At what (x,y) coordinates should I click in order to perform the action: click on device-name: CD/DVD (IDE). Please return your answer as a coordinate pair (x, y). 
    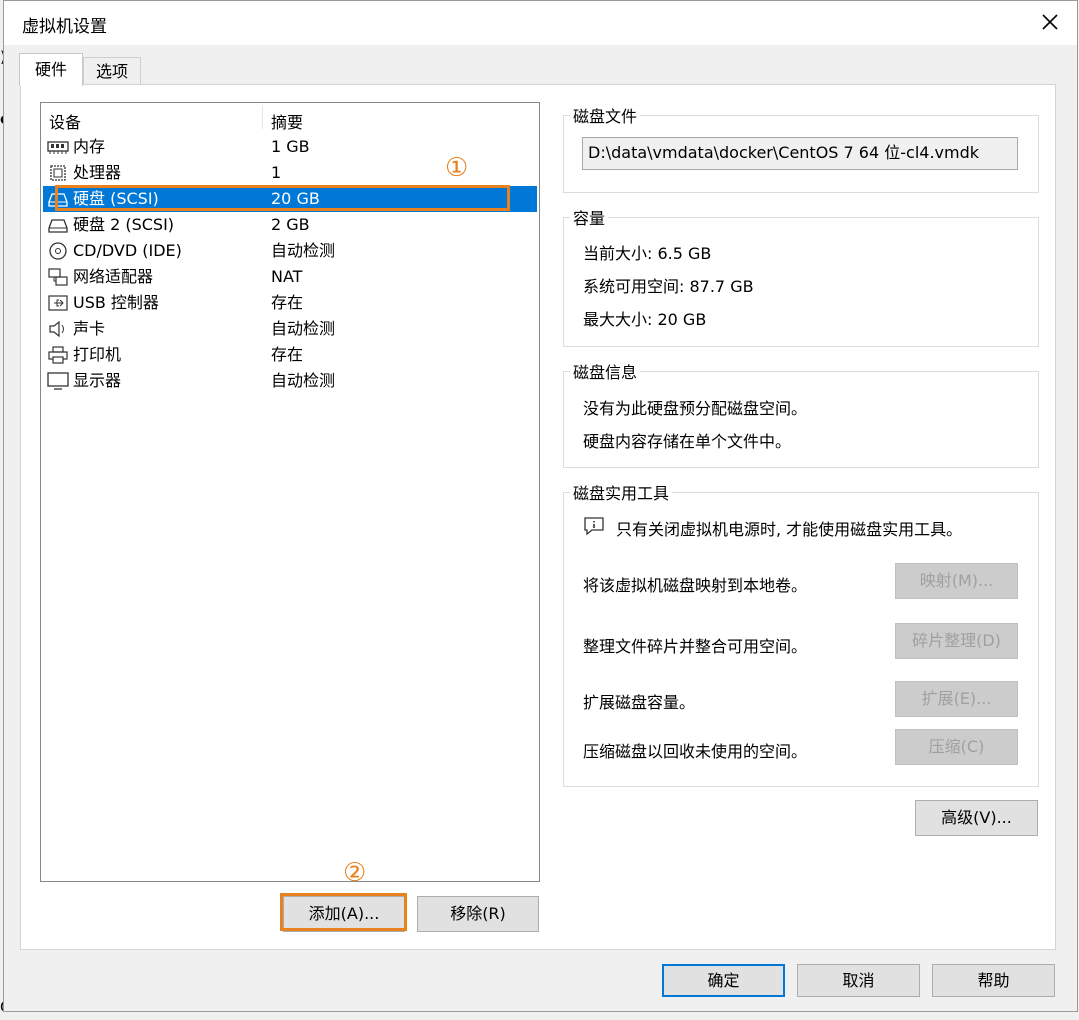
    Looking at the image, I should click on (127, 250).